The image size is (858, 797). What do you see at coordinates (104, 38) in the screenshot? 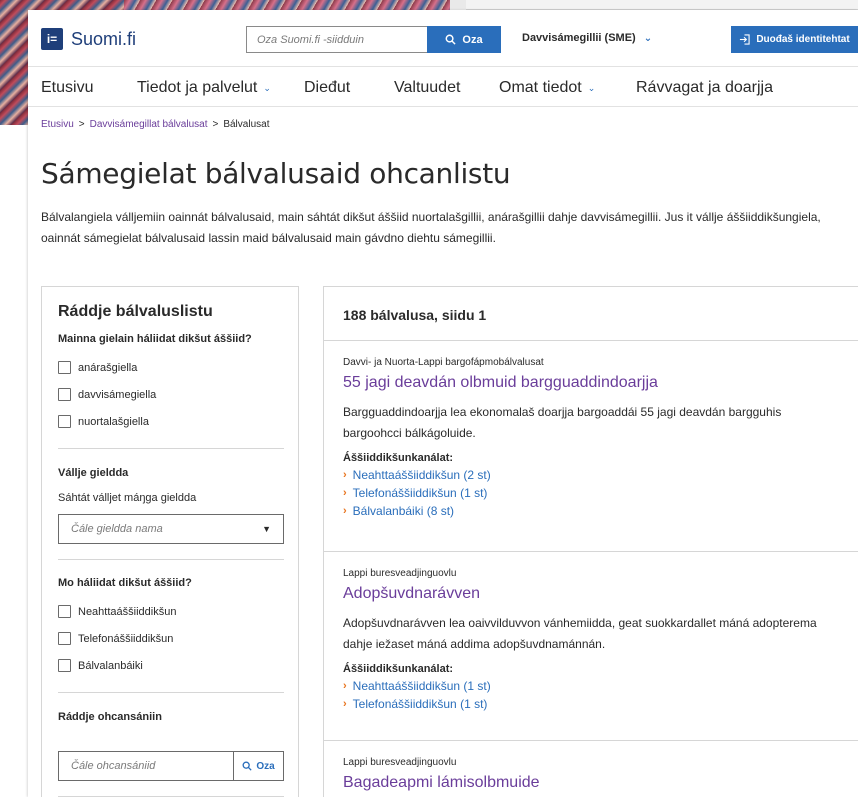
I see `logo-text: Suomi.fi` at bounding box center [104, 38].